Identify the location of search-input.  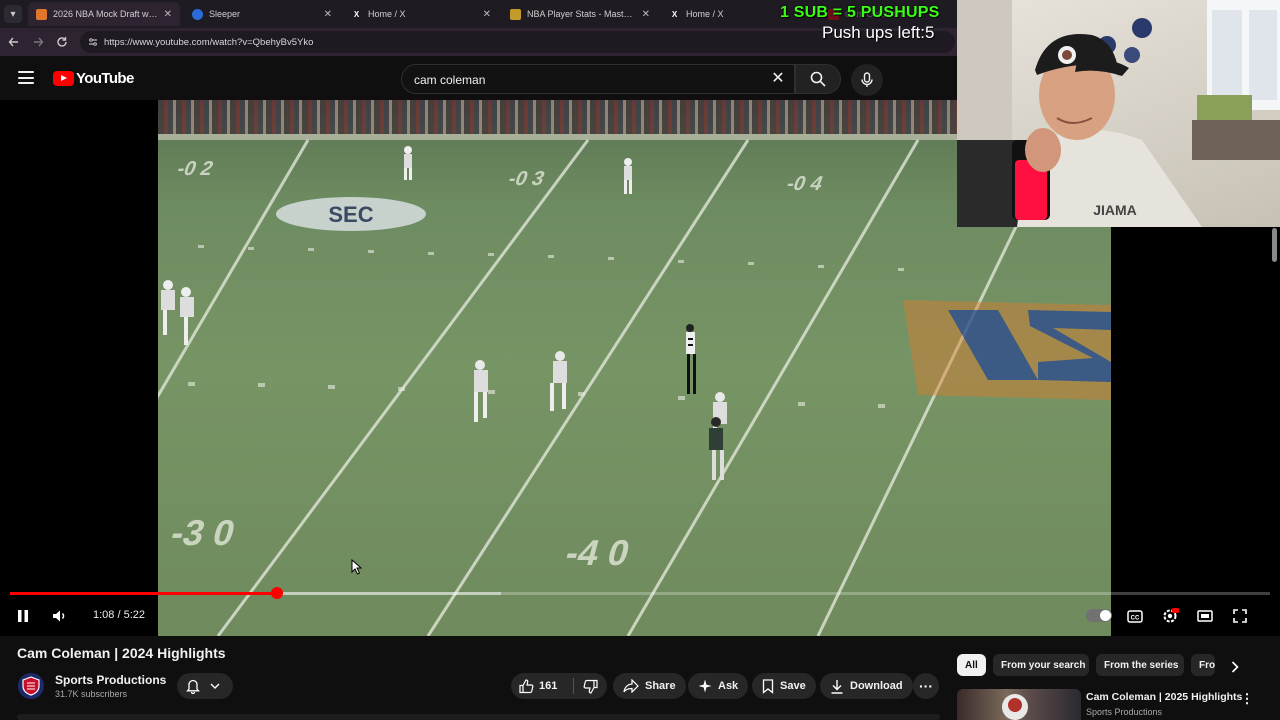
(584, 80).